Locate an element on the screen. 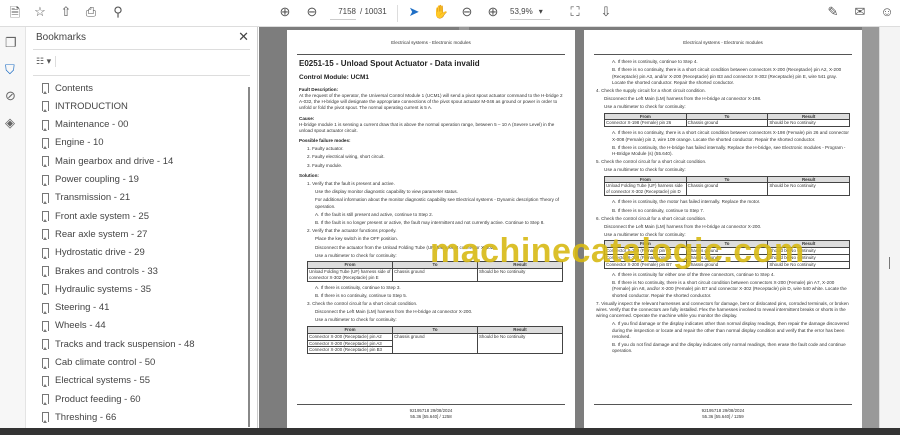 The width and height of the screenshot is (900, 435). layers-icon: ◈ is located at coordinates (10, 123).